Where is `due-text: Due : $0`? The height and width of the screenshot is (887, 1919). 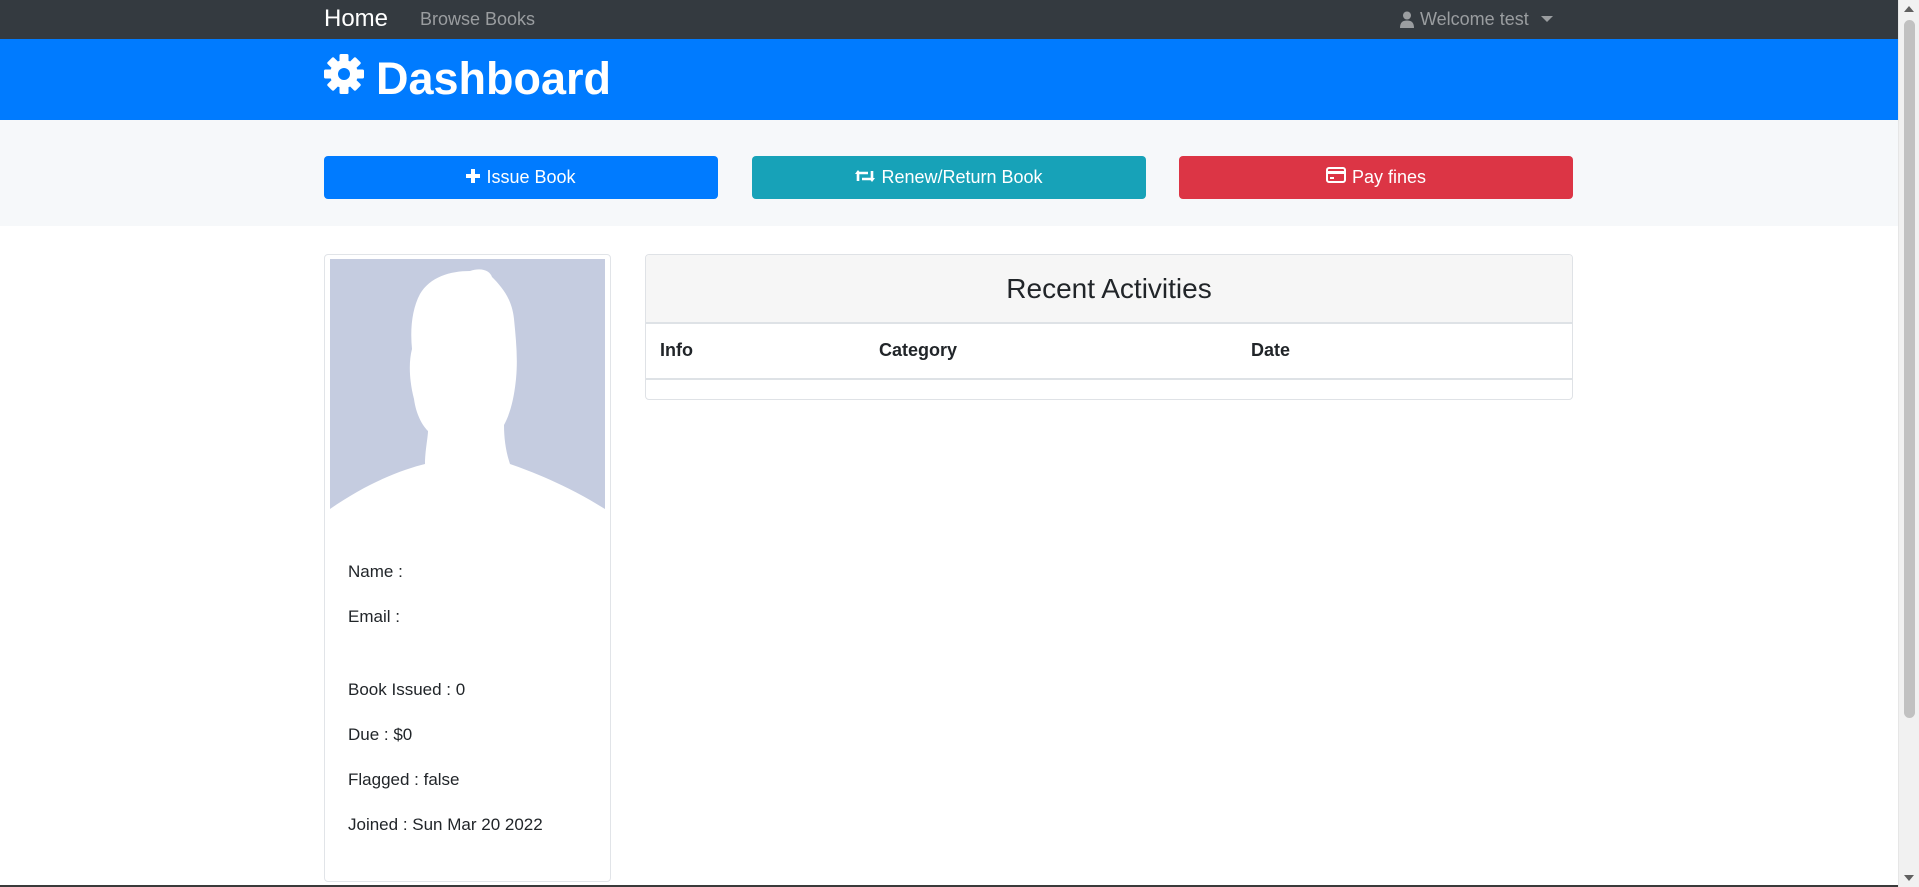 due-text: Due : $0 is located at coordinates (380, 734).